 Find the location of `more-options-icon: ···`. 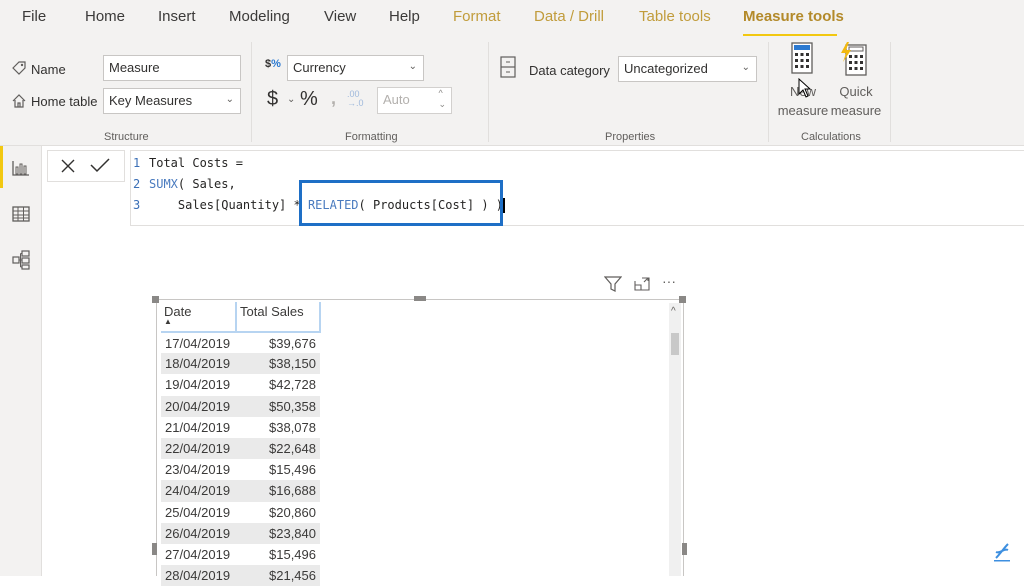

more-options-icon: ··· is located at coordinates (669, 281).